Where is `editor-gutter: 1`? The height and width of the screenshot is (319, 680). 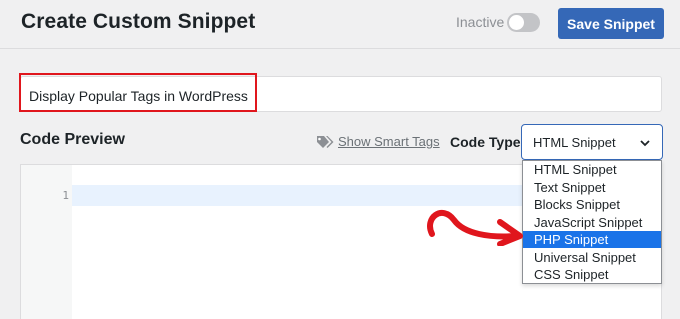 editor-gutter: 1 is located at coordinates (46, 242).